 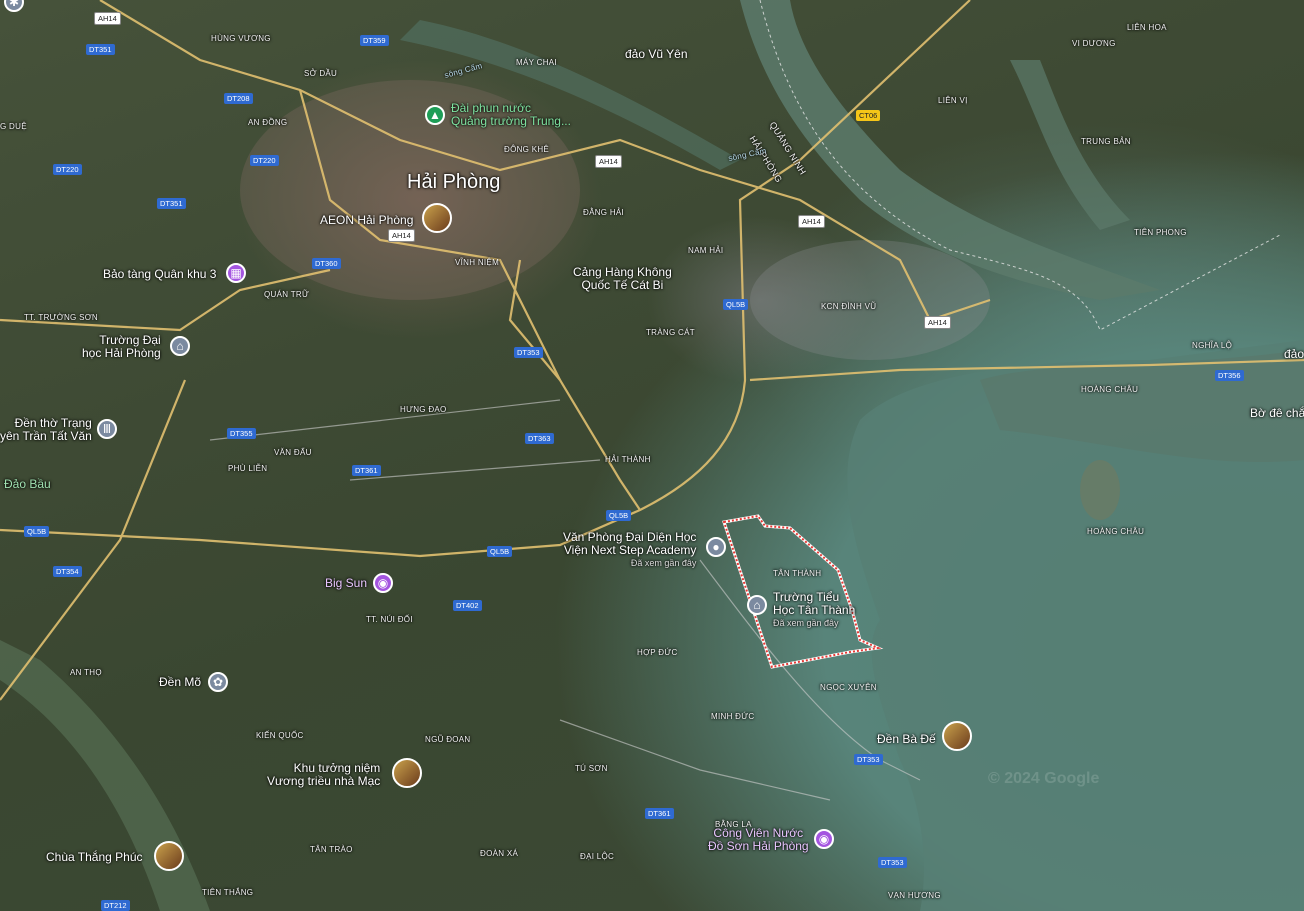 I want to click on place-label: Bờ đê chắ, so click(x=1277, y=413).